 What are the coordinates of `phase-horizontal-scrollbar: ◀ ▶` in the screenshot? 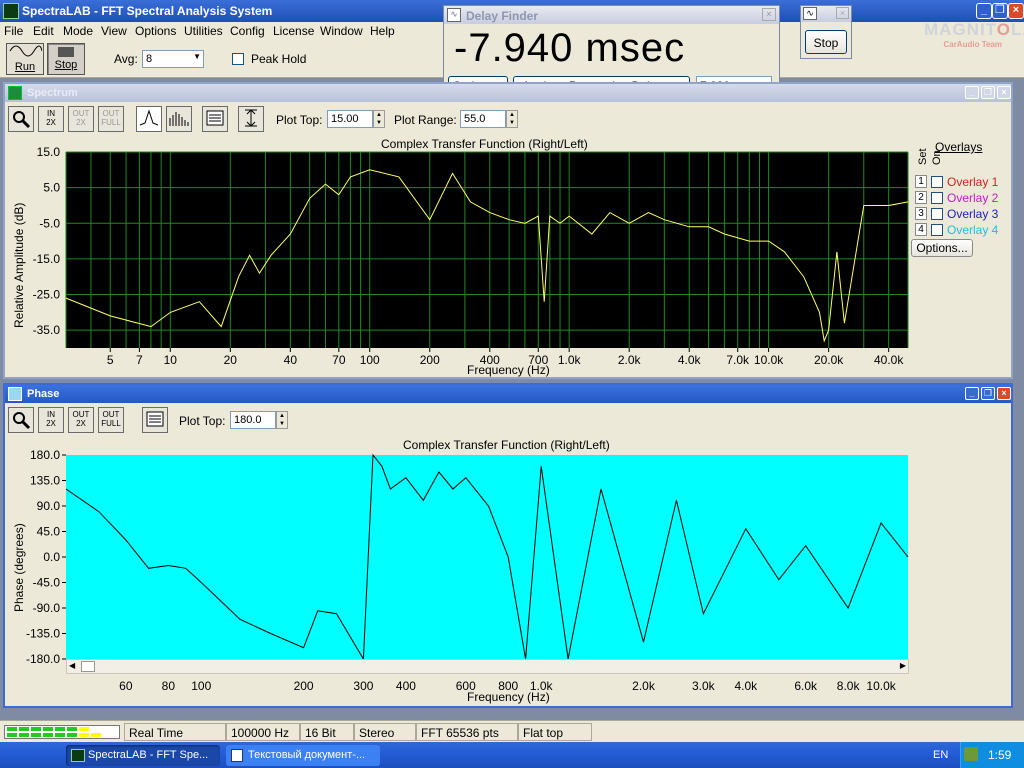 It's located at (487, 666).